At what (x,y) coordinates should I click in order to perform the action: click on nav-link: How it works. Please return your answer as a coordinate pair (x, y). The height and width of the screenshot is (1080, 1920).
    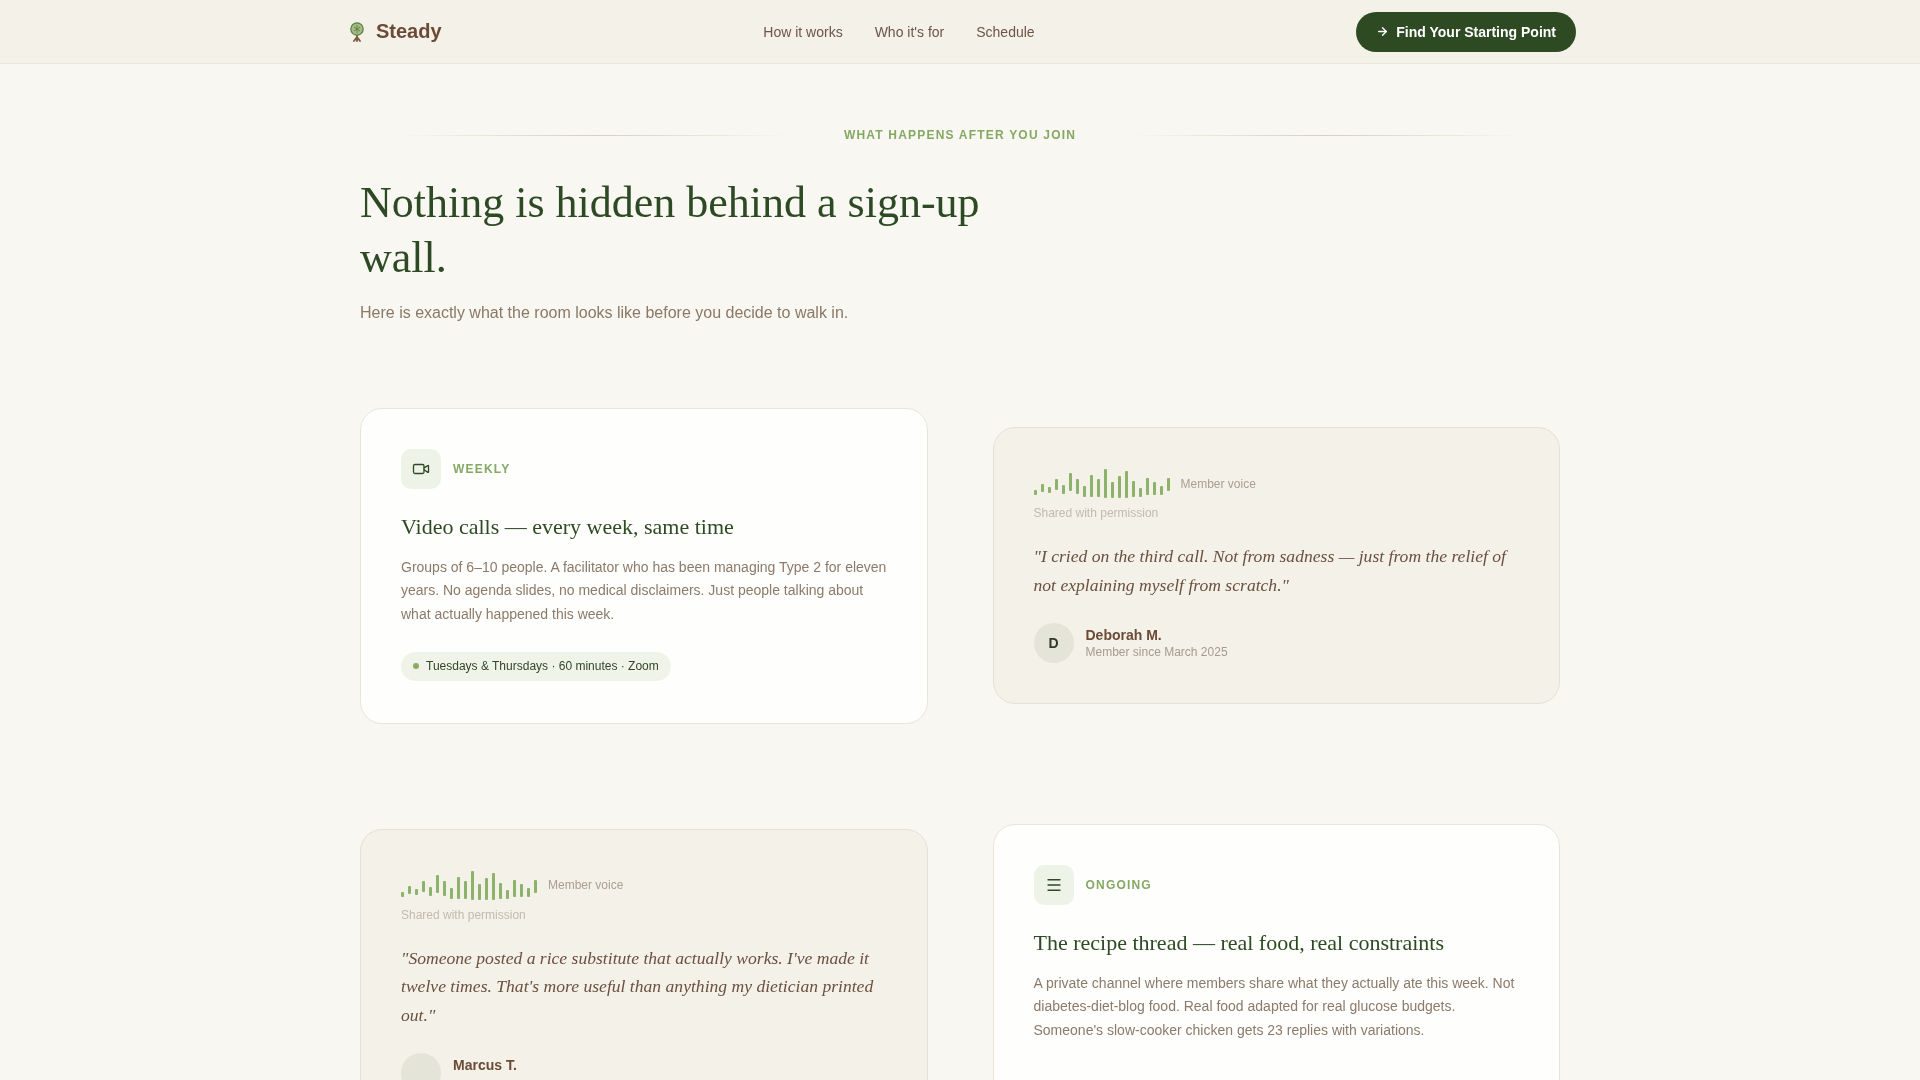
    Looking at the image, I should click on (803, 31).